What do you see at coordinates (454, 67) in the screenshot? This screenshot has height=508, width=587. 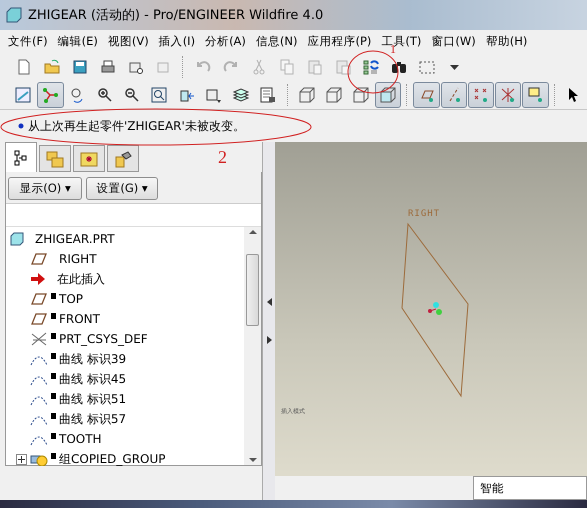 I see `caret-icon` at bounding box center [454, 67].